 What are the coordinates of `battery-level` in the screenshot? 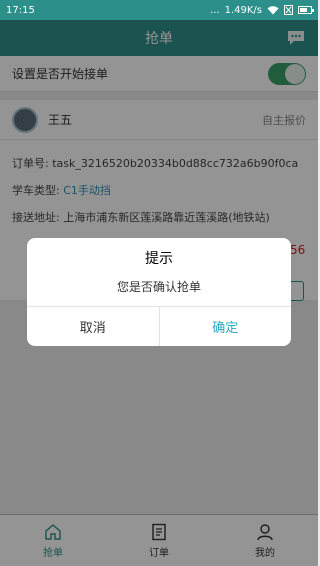 It's located at (303, 10).